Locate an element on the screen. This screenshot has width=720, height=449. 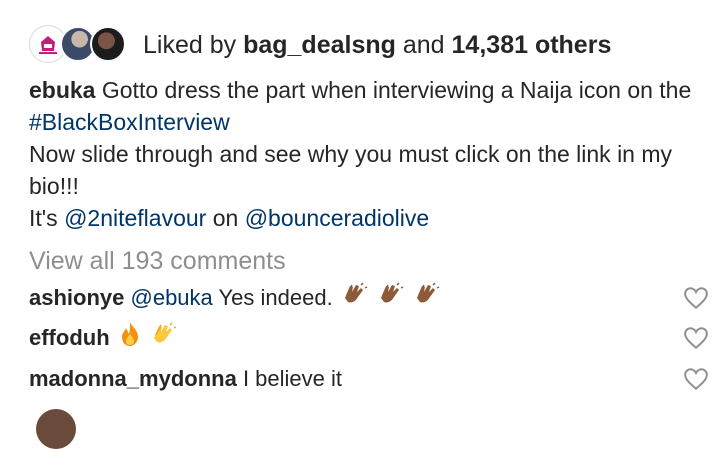
liker-username: bag_dealsng is located at coordinates (319, 45).